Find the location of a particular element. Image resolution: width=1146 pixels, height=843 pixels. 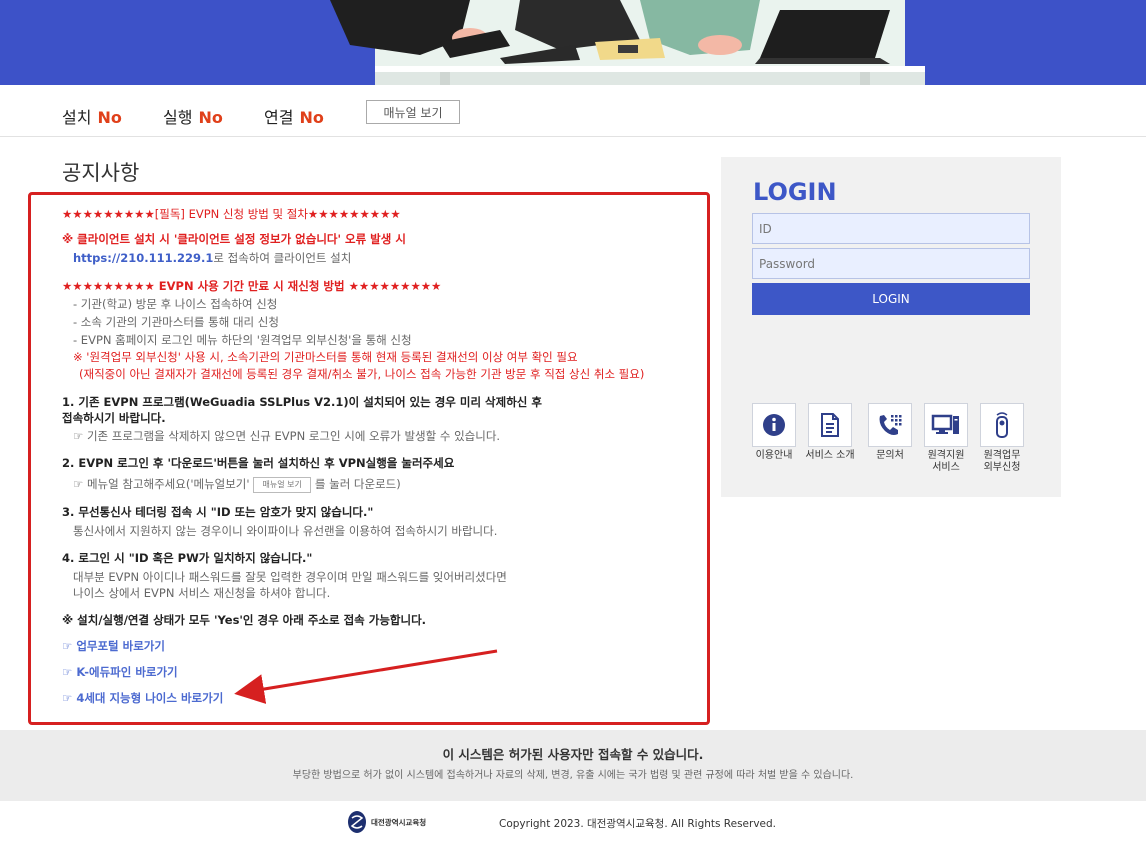

phone-icon is located at coordinates (890, 425).